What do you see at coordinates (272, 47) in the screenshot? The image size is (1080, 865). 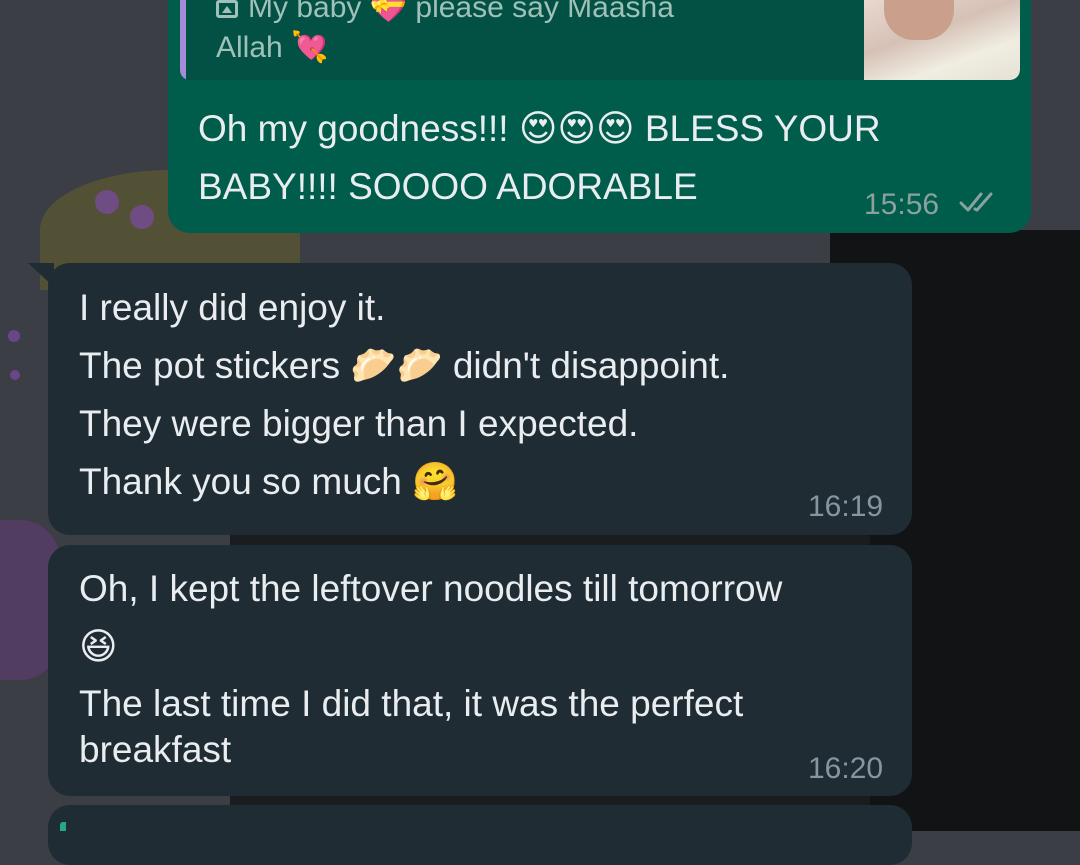 I see `quoted-message-text-line2: Allah 💘` at bounding box center [272, 47].